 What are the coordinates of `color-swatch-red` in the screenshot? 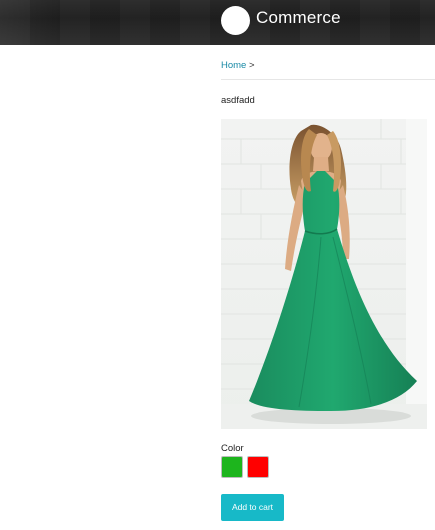 It's located at (258, 467).